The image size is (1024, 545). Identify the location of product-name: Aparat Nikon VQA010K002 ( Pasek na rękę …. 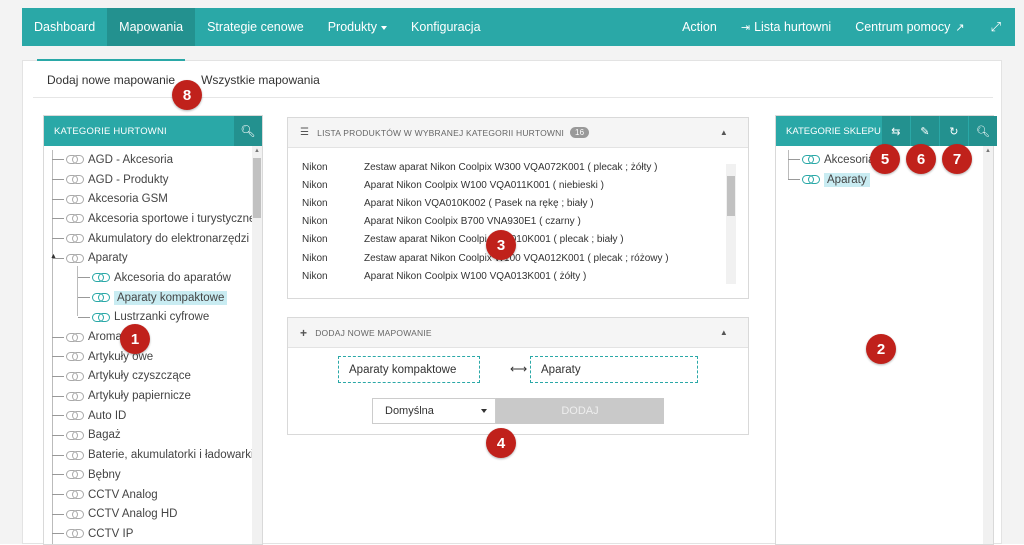
(479, 203).